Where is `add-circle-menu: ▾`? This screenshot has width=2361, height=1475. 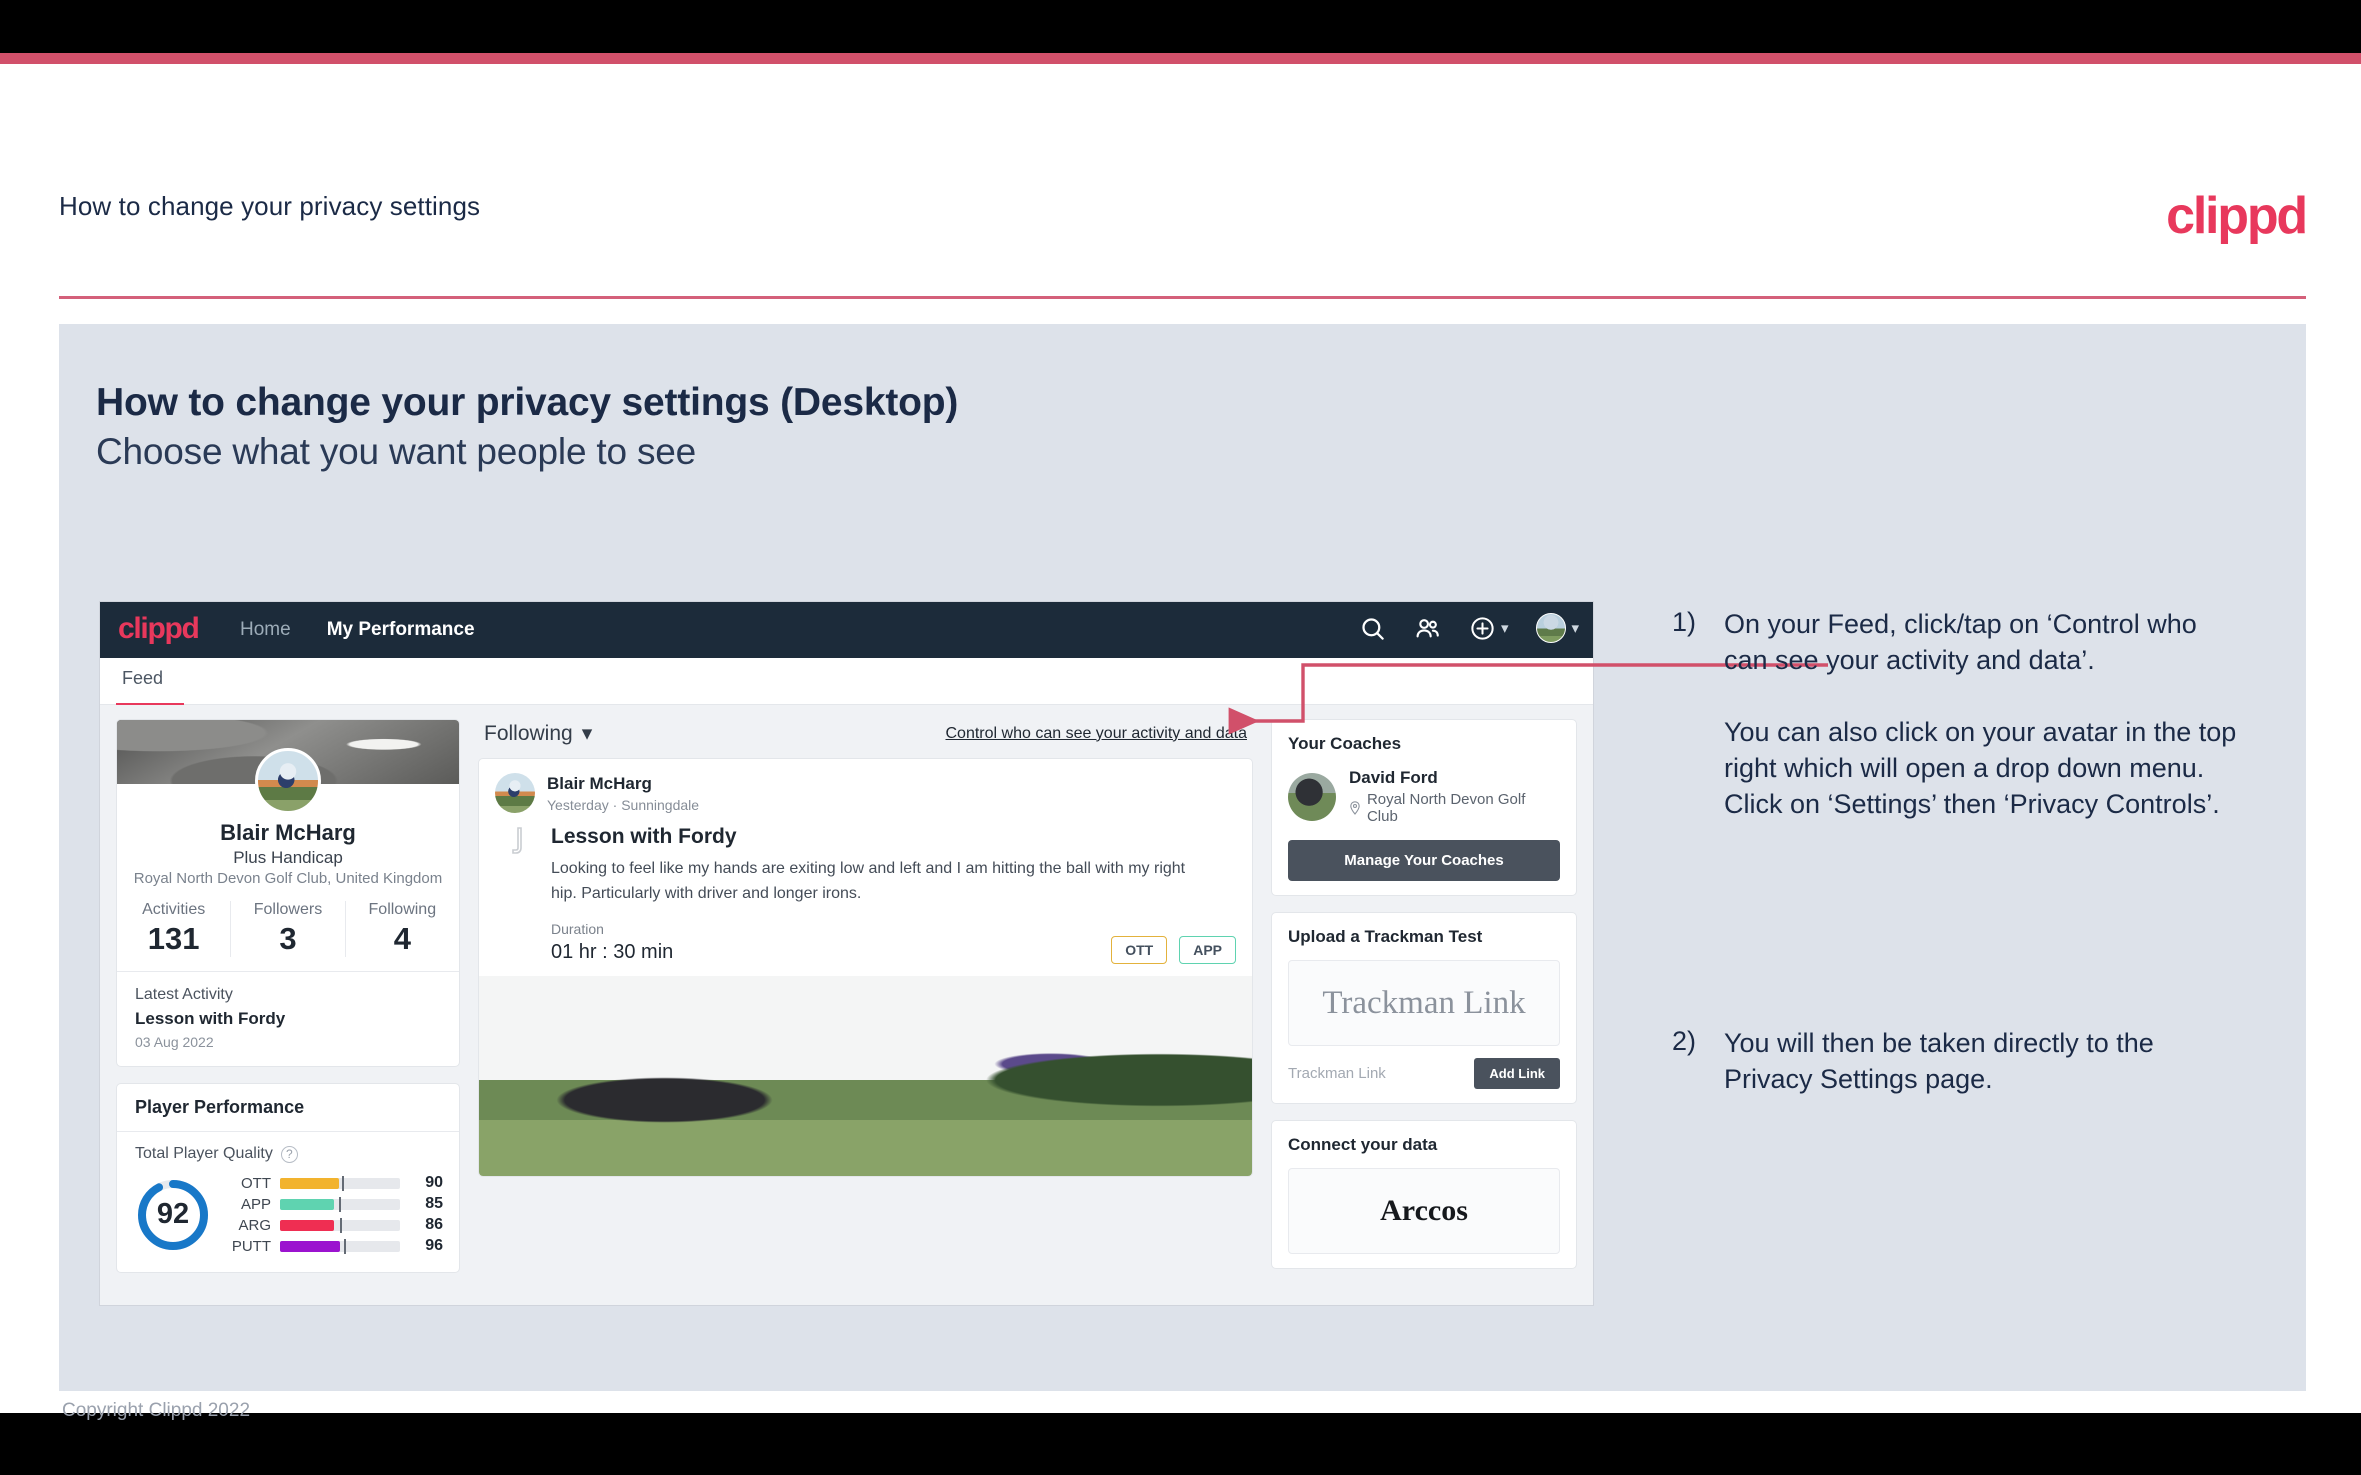
add-circle-menu: ▾ is located at coordinates (1489, 628).